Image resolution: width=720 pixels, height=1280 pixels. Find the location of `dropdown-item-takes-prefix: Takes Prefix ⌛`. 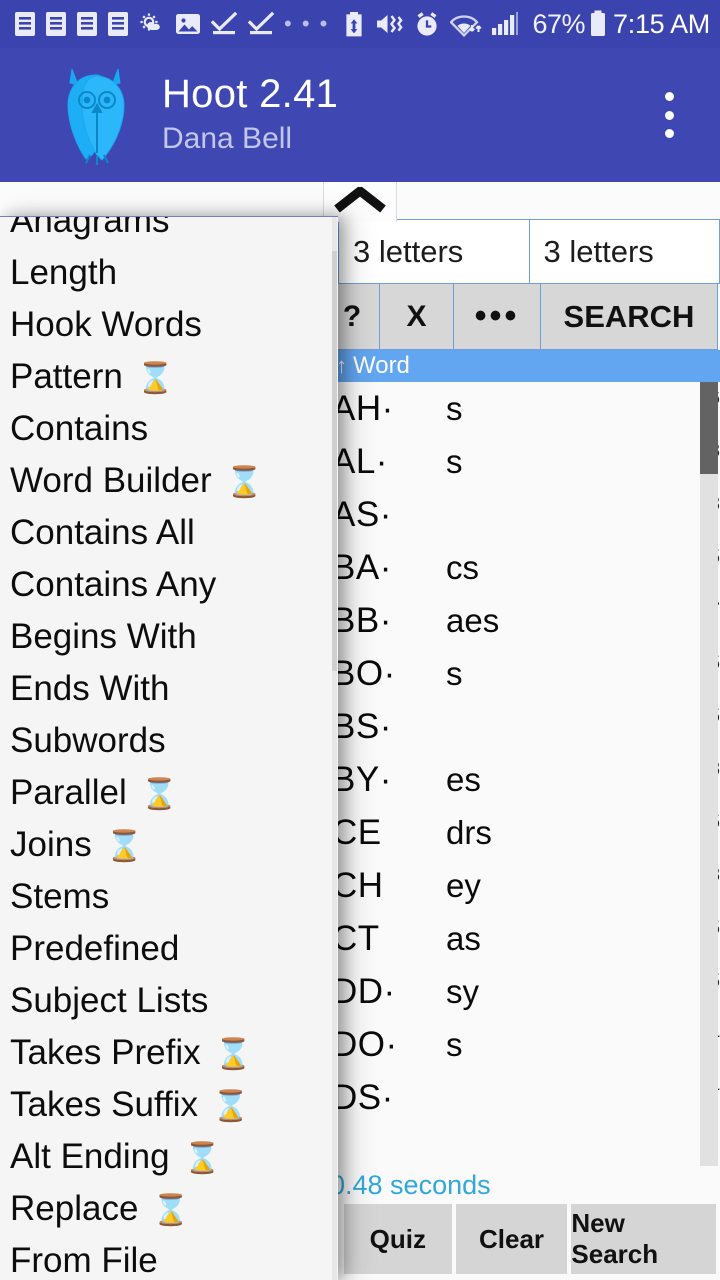

dropdown-item-takes-prefix: Takes Prefix ⌛ is located at coordinates (169, 1053).